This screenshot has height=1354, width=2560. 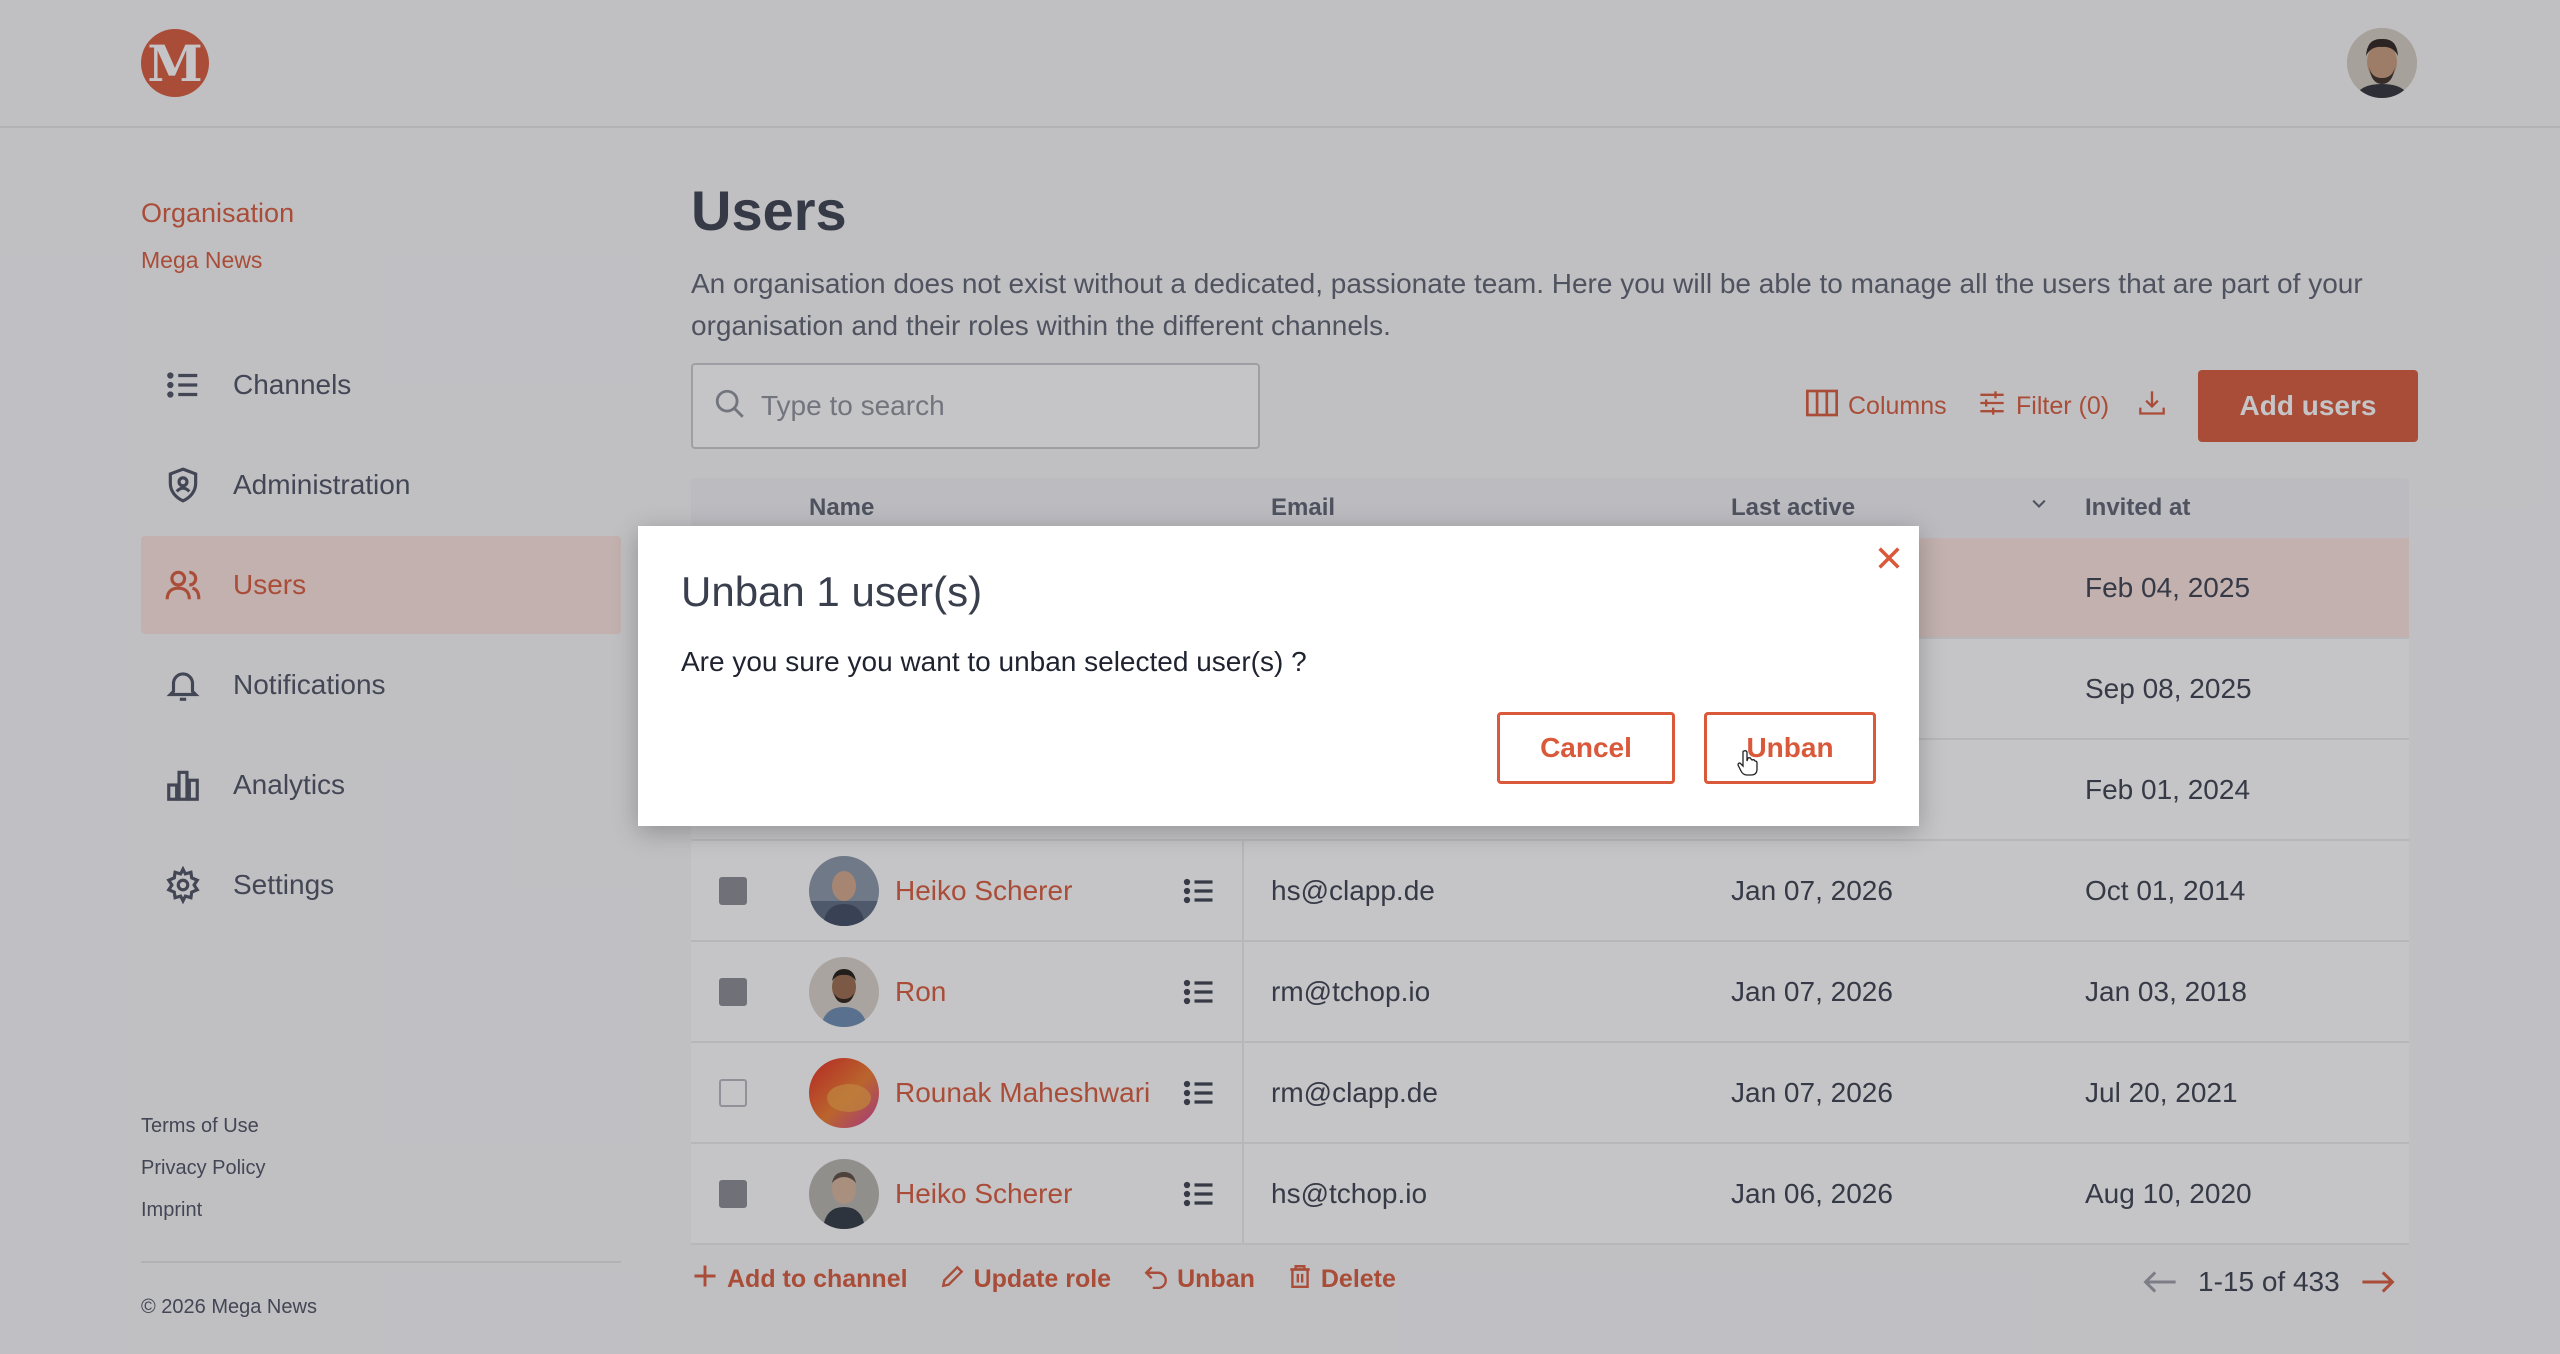 What do you see at coordinates (1790, 748) in the screenshot?
I see `unban-confirm-button: Unban` at bounding box center [1790, 748].